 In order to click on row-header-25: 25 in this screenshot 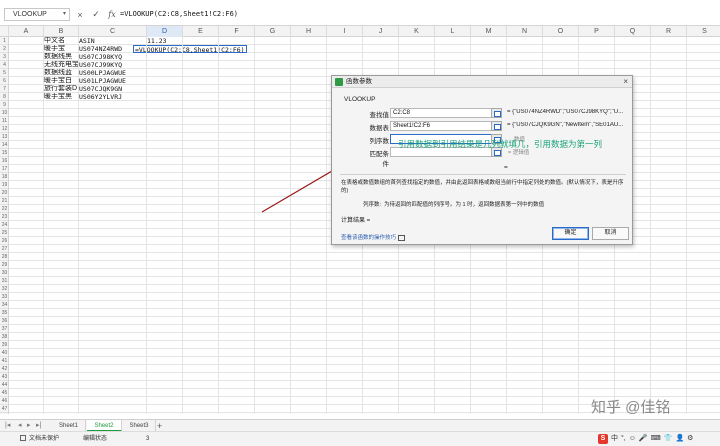, I will do `click(4, 233)`.